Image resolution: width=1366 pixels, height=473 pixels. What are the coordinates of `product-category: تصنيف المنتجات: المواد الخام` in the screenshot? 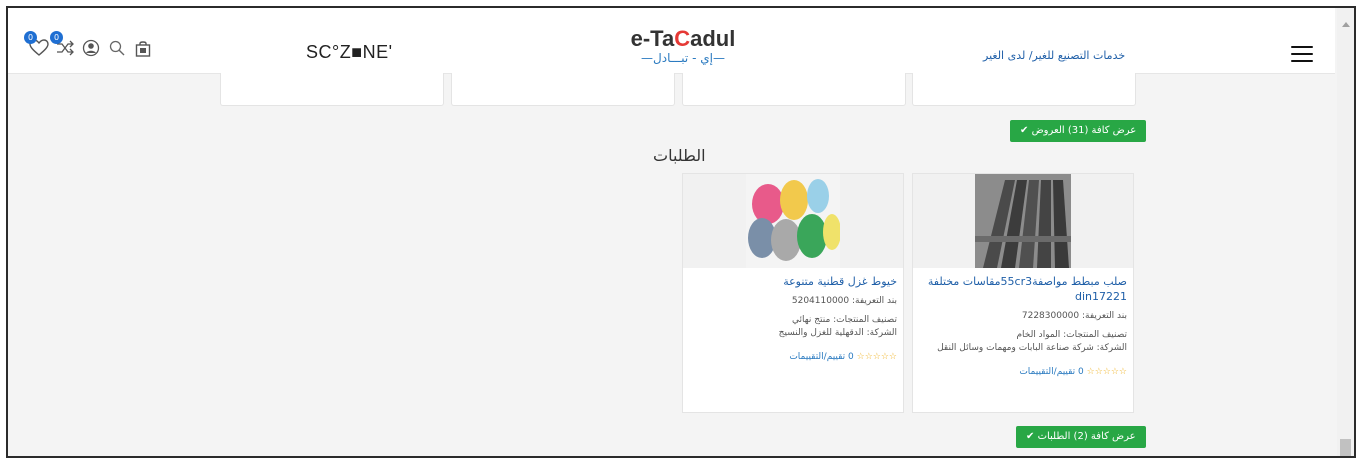 It's located at (1071, 335).